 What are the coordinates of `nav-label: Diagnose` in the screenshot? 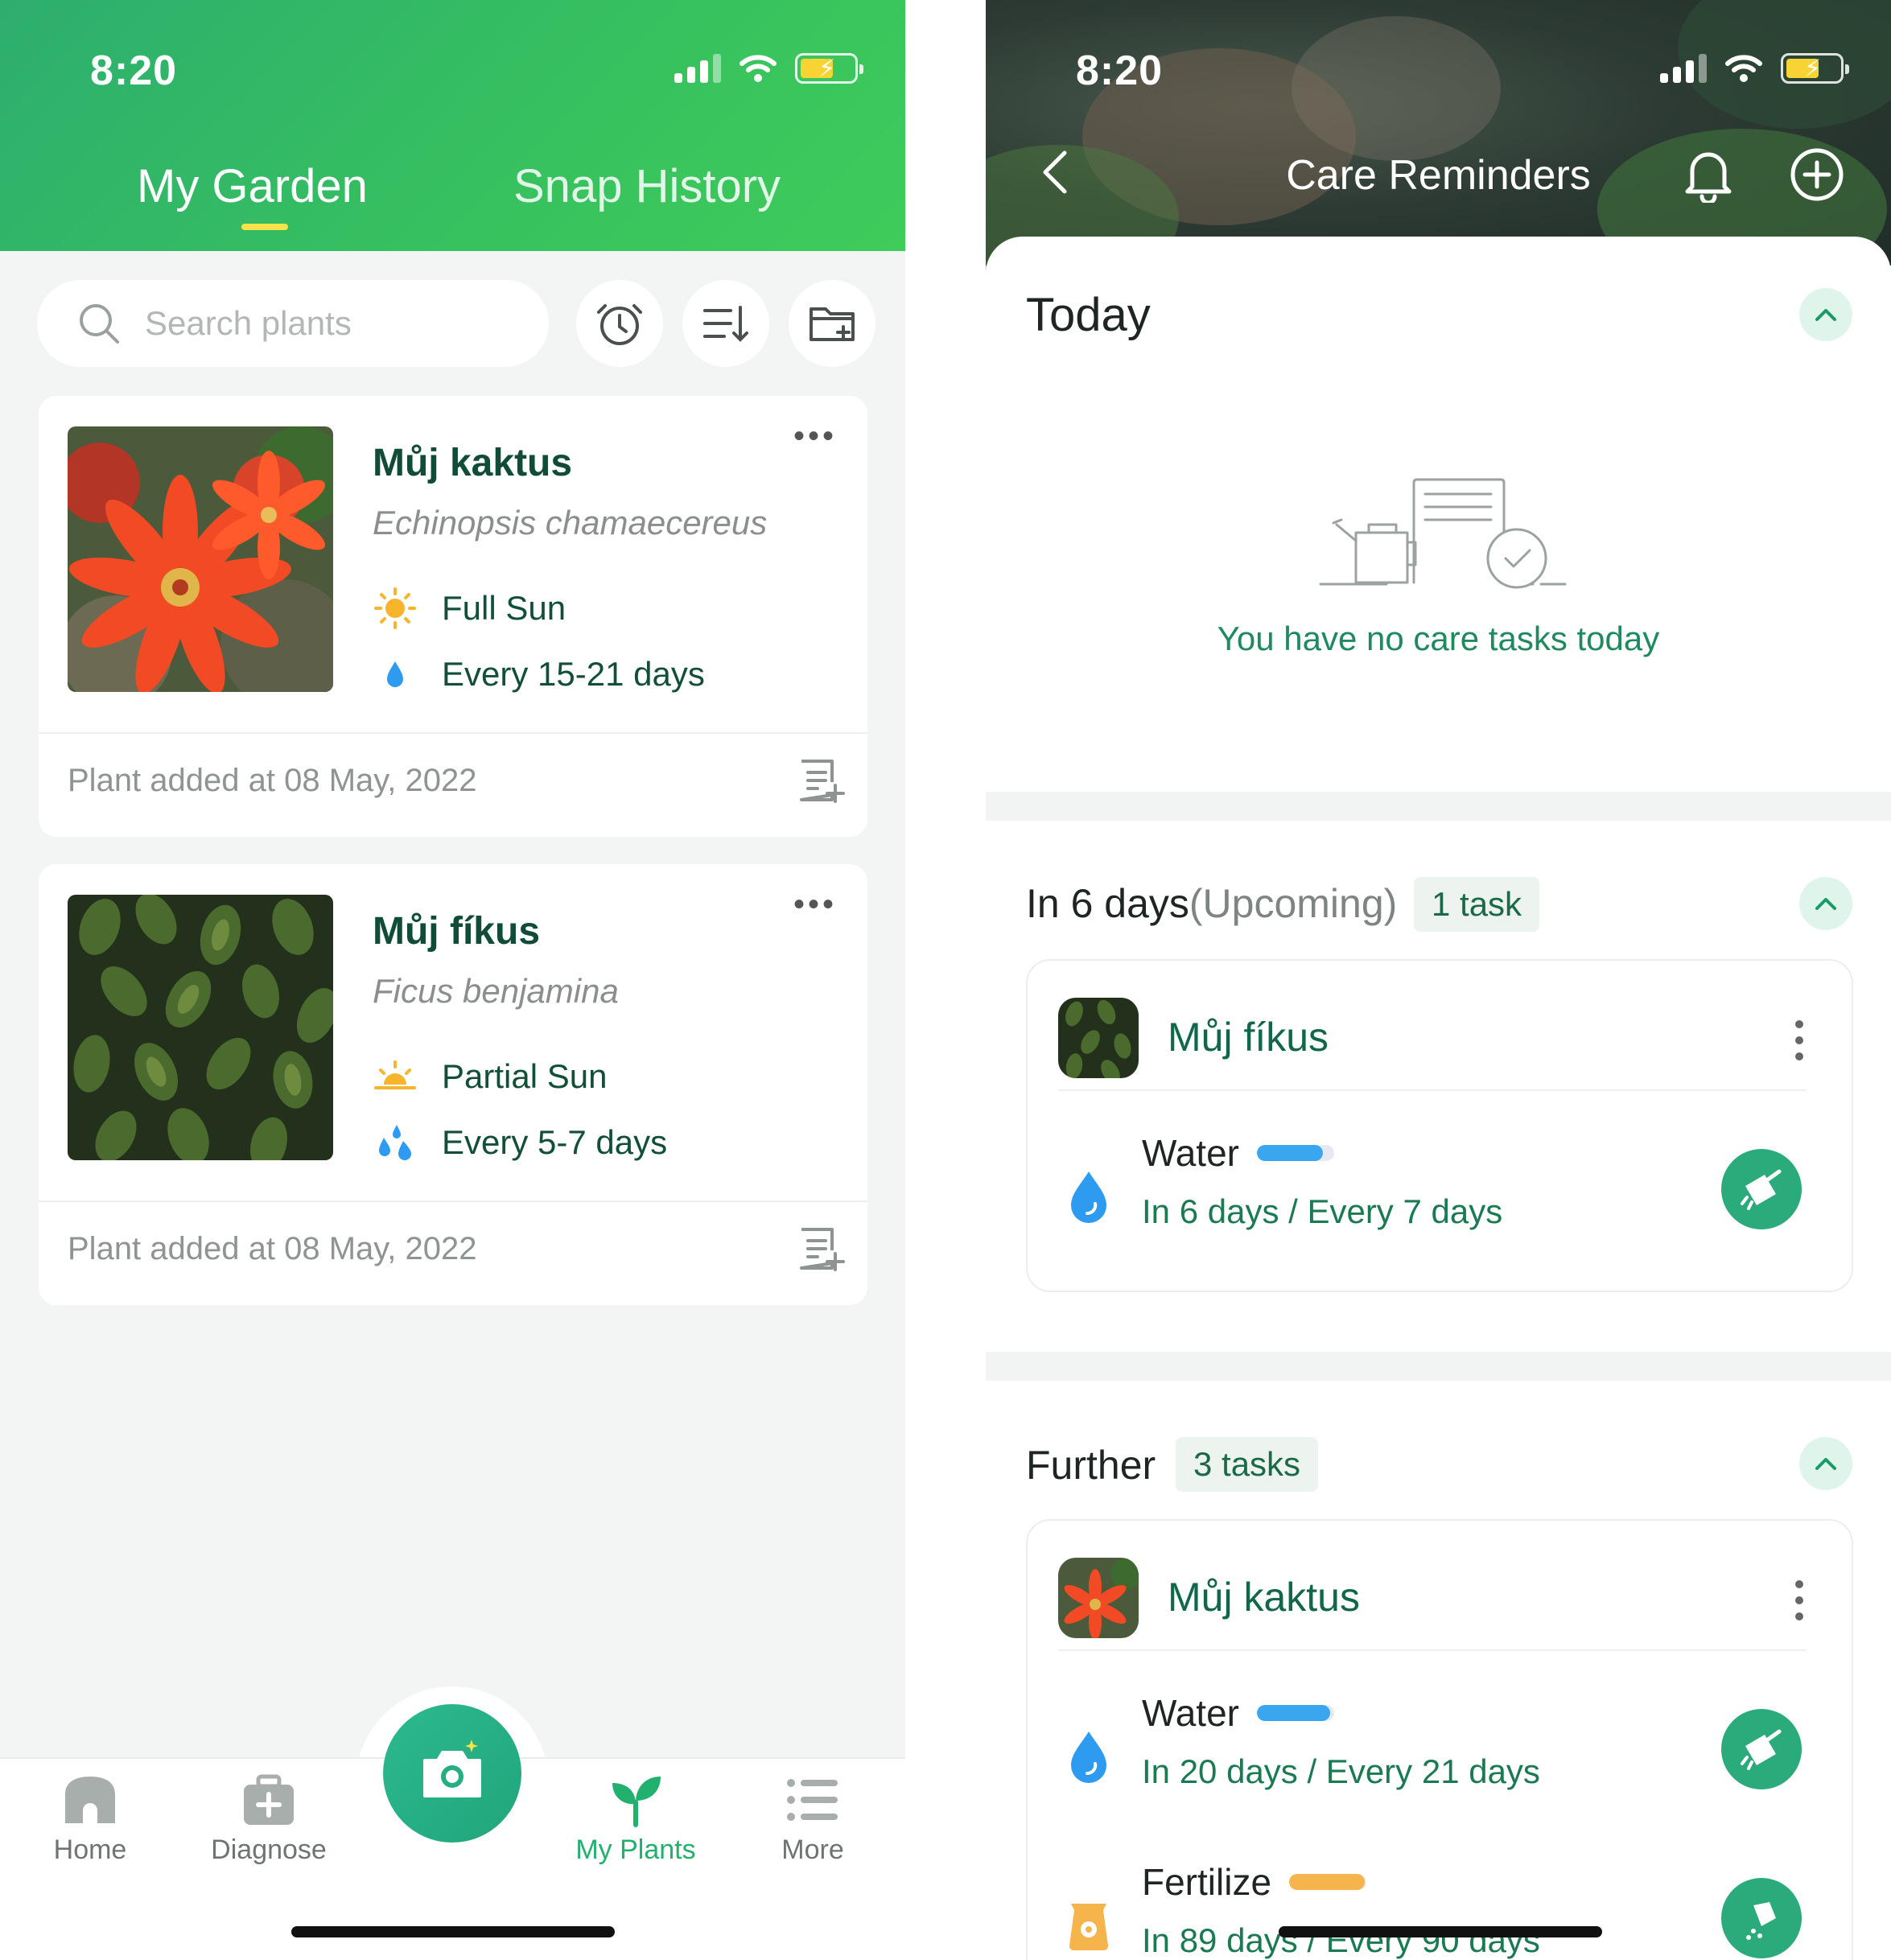 It's located at (269, 1849).